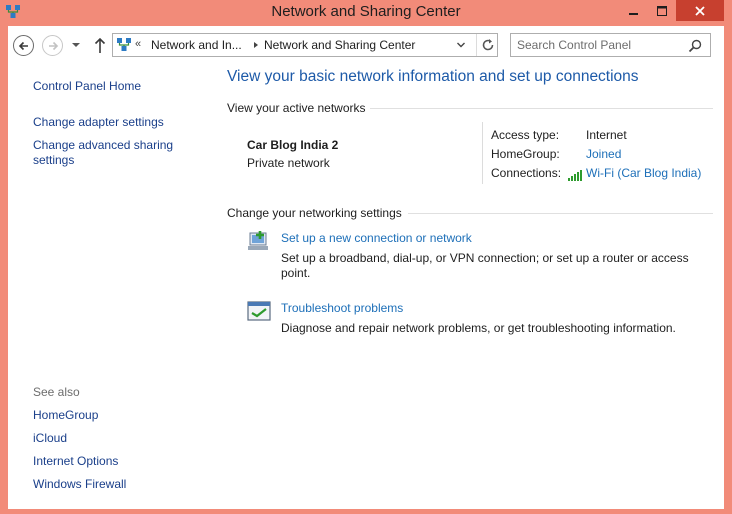 Image resolution: width=732 pixels, height=514 pixels. I want to click on title-bar: Network and Sharing Center, so click(366, 13).